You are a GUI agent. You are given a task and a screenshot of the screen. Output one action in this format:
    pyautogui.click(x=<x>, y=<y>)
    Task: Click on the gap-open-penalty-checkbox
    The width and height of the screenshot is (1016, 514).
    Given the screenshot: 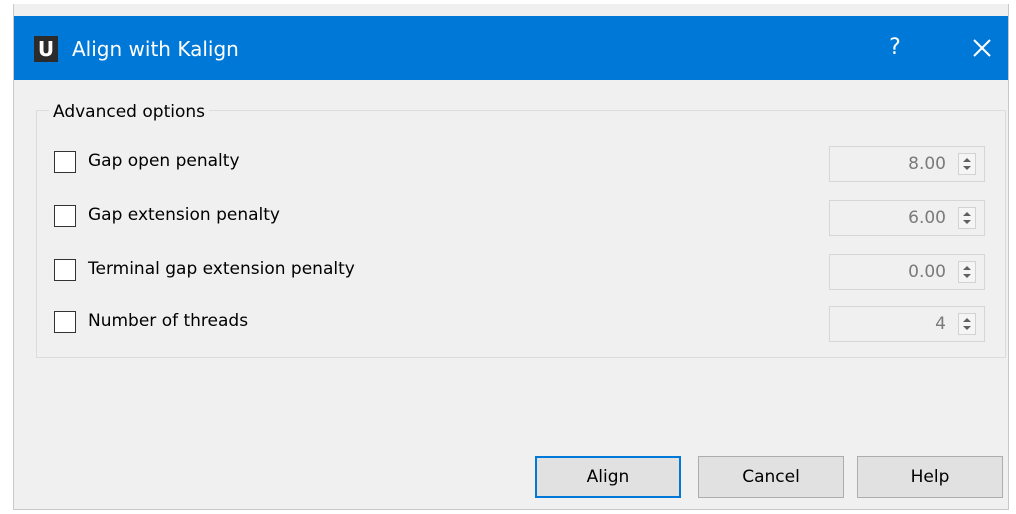 What is the action you would take?
    pyautogui.click(x=65, y=162)
    